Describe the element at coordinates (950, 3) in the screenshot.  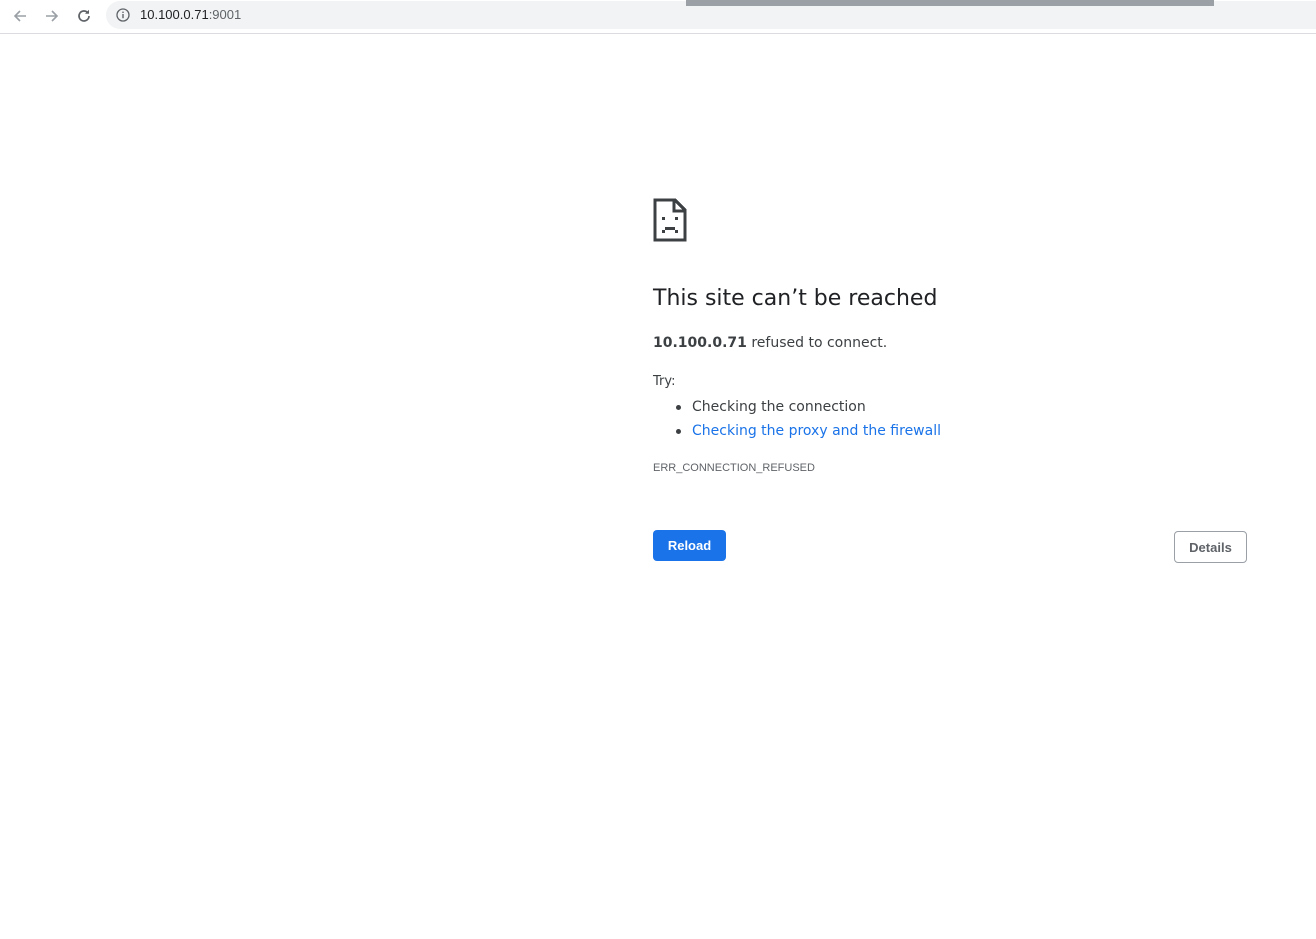
I see `loading-overlay-bar` at that location.